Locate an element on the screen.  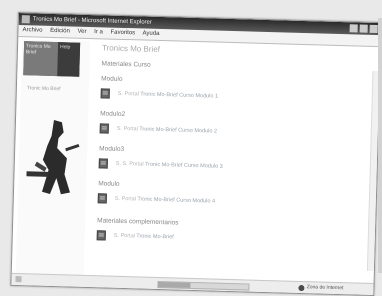
window-controls is located at coordinates (363, 29).